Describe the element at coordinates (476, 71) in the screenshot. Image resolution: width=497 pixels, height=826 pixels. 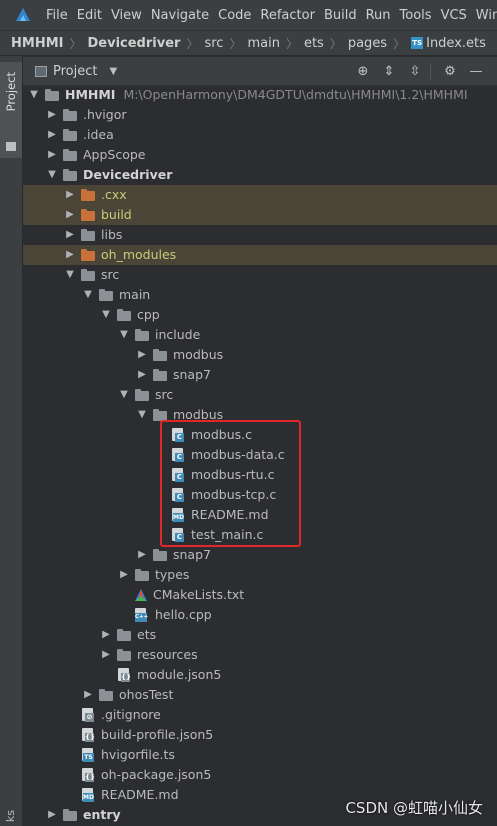
I see `hide-panel-icon: —` at that location.